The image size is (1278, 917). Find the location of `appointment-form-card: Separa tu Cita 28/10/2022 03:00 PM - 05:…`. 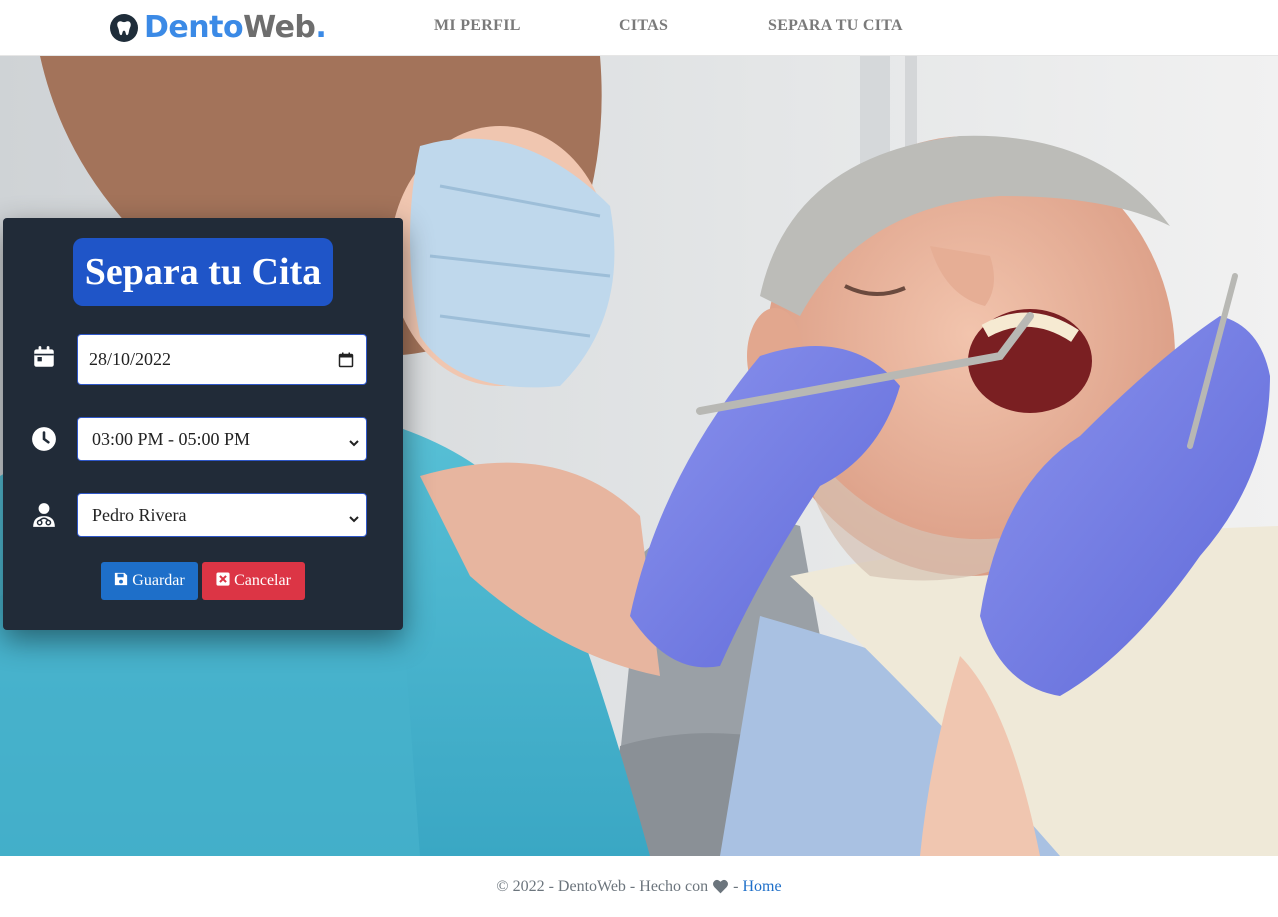

appointment-form-card: Separa tu Cita 28/10/2022 03:00 PM - 05:… is located at coordinates (203, 424).